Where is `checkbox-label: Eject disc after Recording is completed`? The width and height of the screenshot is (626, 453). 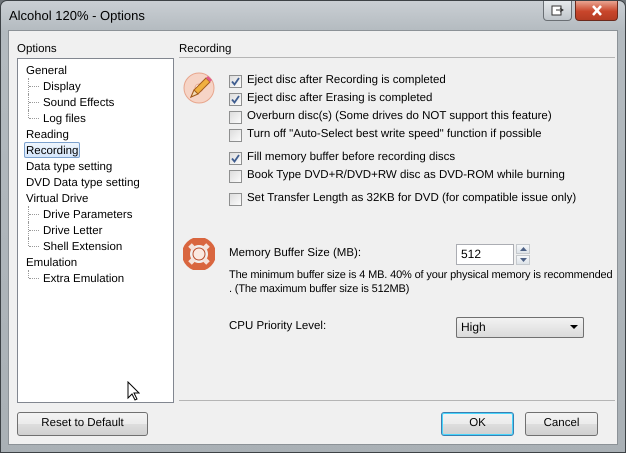
checkbox-label: Eject disc after Recording is completed is located at coordinates (346, 80).